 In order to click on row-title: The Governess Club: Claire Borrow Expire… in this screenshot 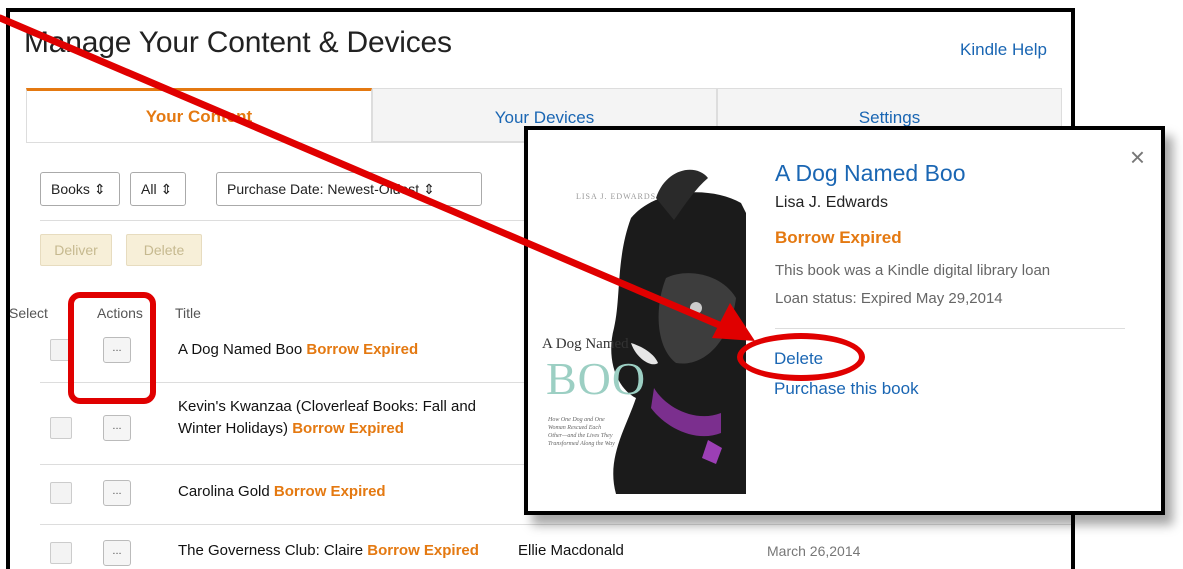, I will do `click(328, 551)`.